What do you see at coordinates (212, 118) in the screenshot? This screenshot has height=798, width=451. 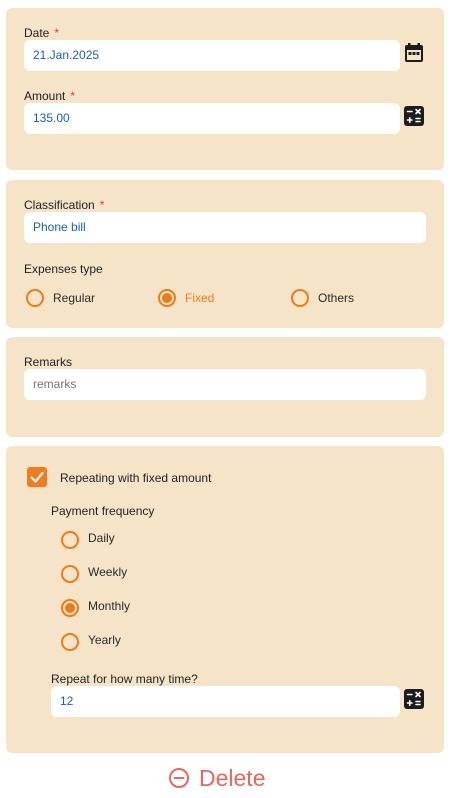 I see `amount-field: 135.00` at bounding box center [212, 118].